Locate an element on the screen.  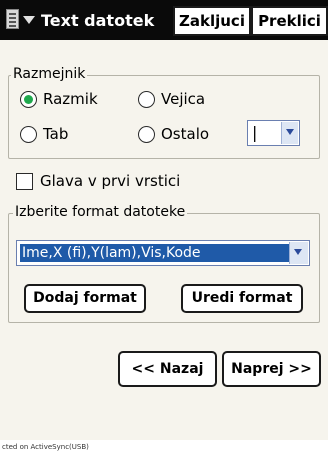
dropdown-arrow-icon is located at coordinates (29, 20).